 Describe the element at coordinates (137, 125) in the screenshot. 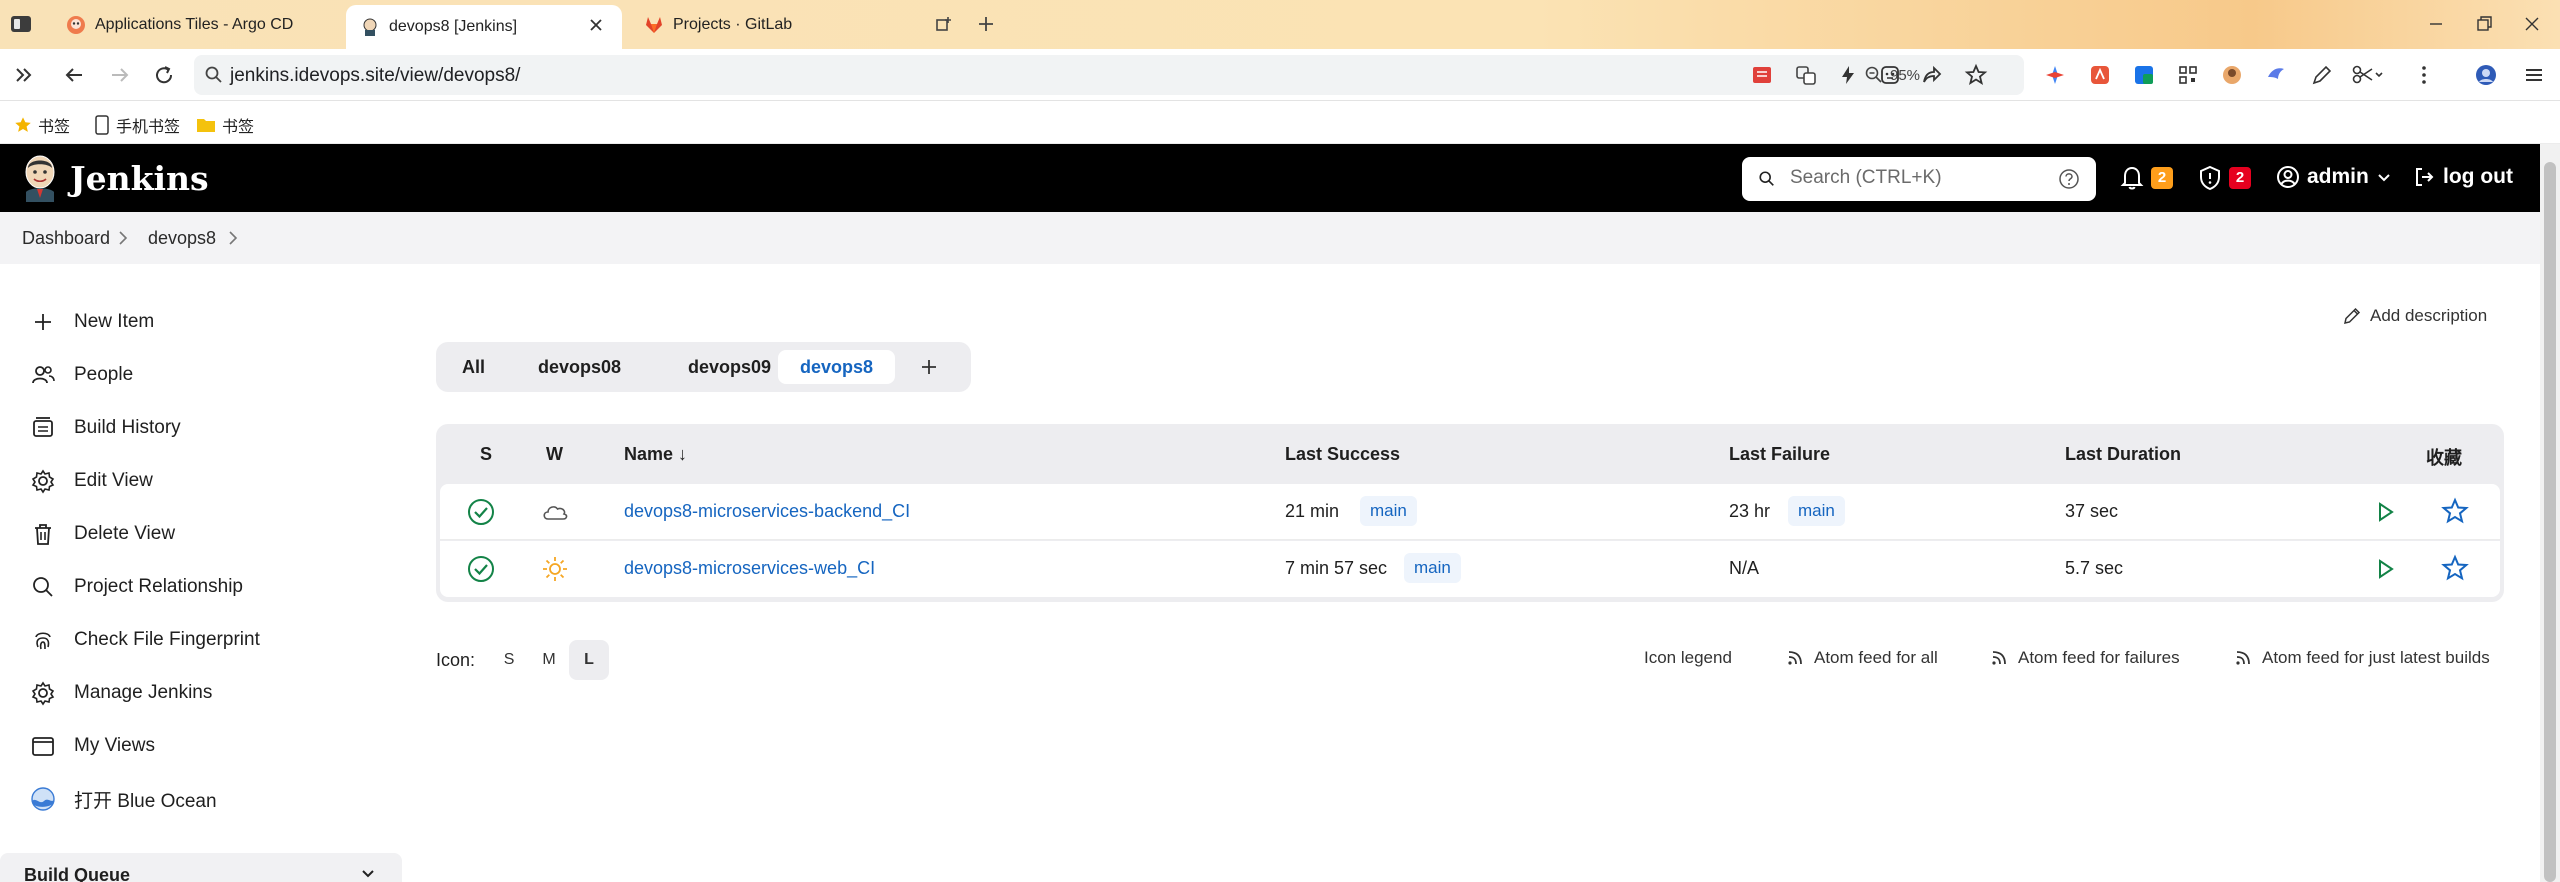

I see `bookmark-item: 手机书签` at that location.